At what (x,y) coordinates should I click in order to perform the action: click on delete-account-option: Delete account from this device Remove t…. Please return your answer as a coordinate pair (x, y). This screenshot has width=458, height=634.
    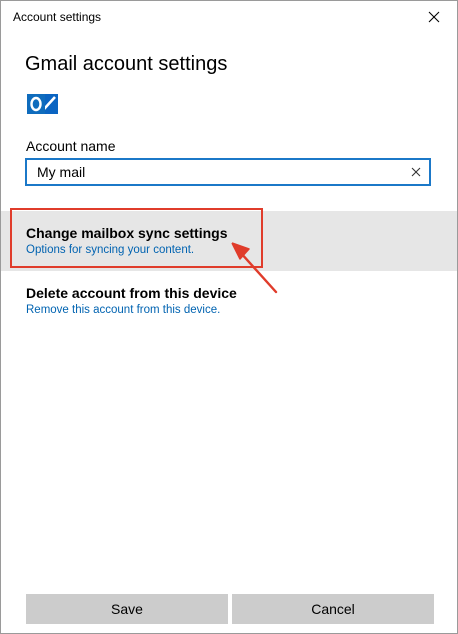
    Looking at the image, I should click on (229, 301).